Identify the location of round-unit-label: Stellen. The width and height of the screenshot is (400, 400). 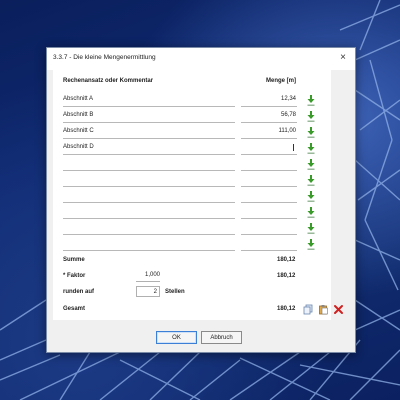
(175, 292).